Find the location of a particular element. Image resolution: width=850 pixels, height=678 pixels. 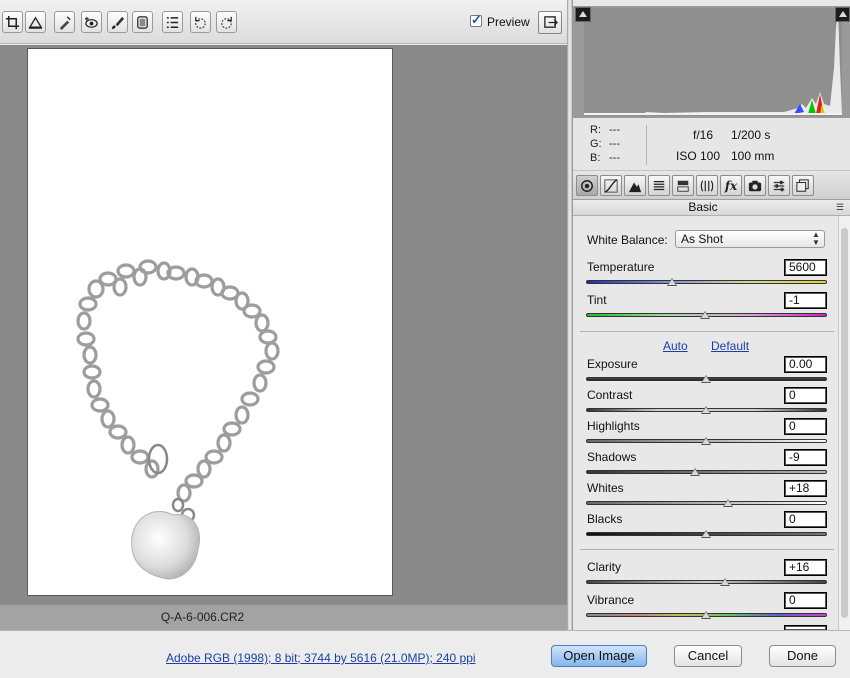

select-arrows-icon: ▲ ▼ is located at coordinates (816, 238).